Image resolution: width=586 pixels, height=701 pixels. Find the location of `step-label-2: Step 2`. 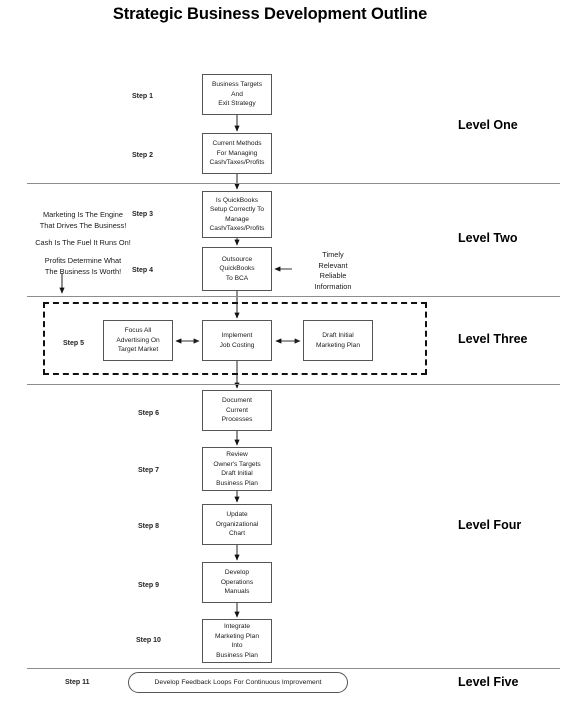

step-label-2: Step 2 is located at coordinates (143, 155).